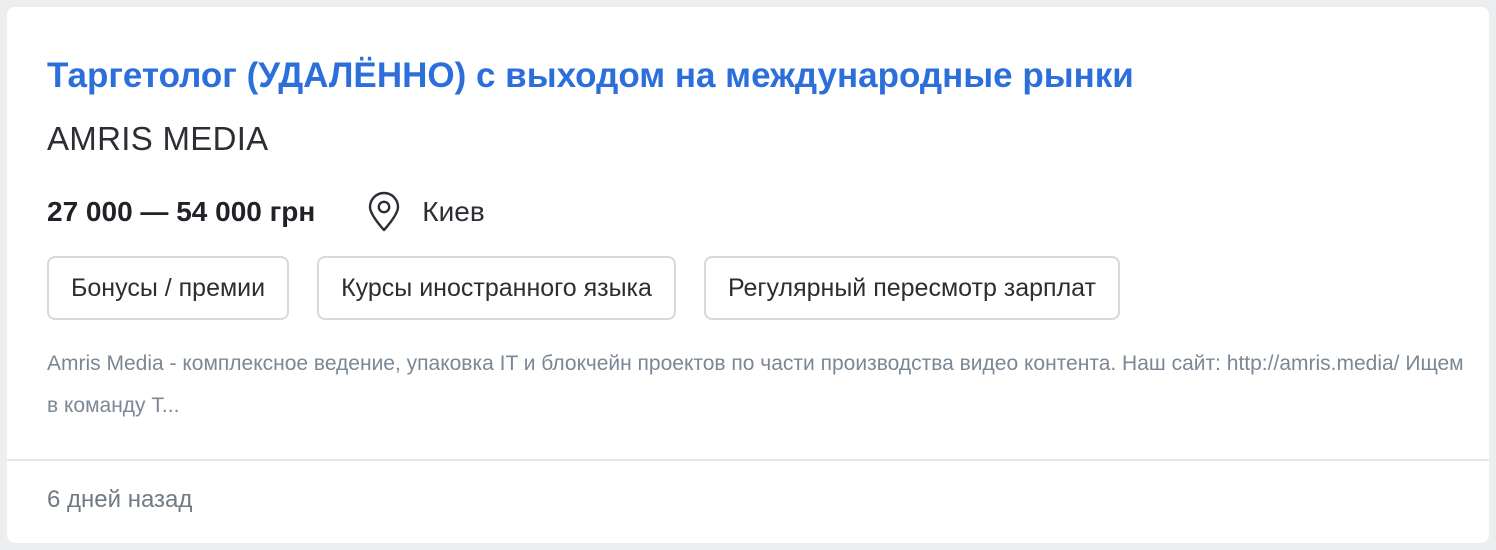 The image size is (1496, 550). What do you see at coordinates (120, 499) in the screenshot?
I see `posted-date: 6 дней назад` at bounding box center [120, 499].